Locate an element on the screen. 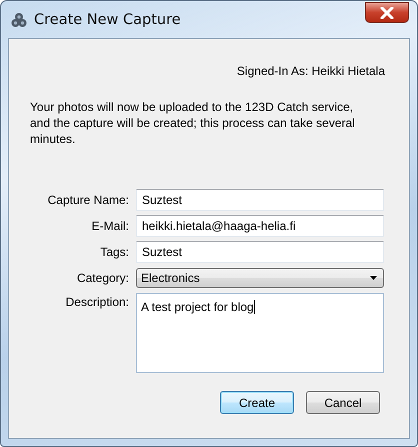 Image resolution: width=418 pixels, height=447 pixels. field-label: Description: is located at coordinates (96, 301).